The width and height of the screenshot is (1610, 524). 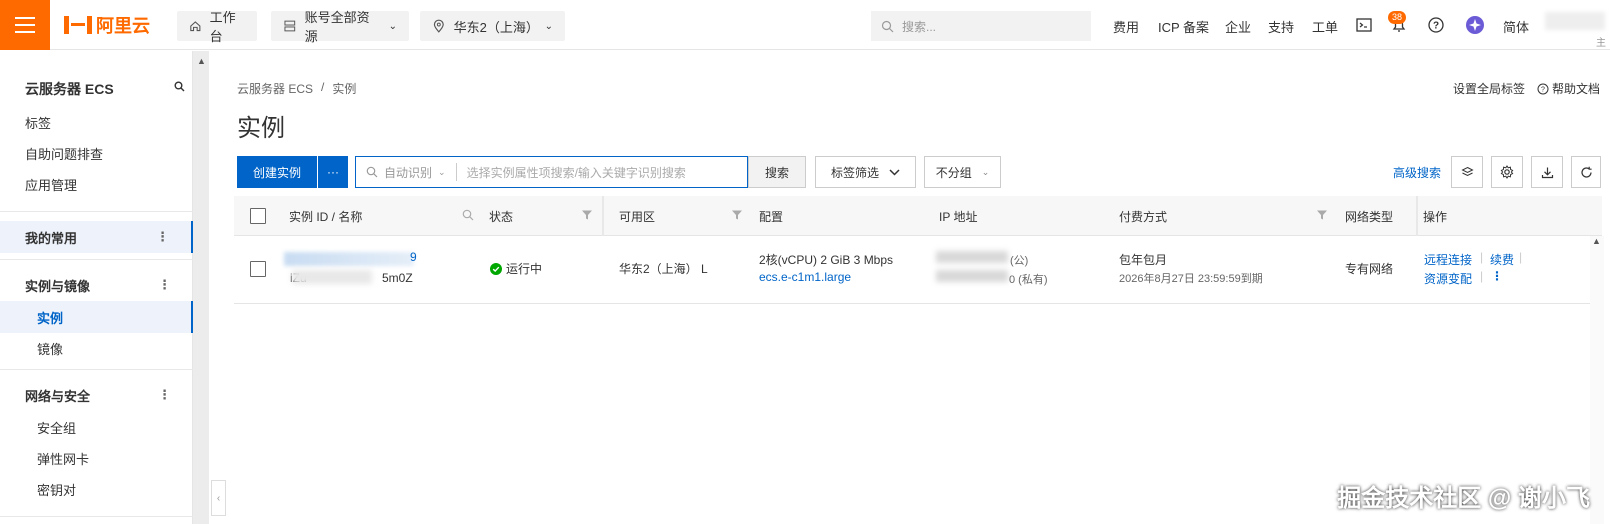 What do you see at coordinates (50, 348) in the screenshot?
I see `sidebar-item-images: 镜像` at bounding box center [50, 348].